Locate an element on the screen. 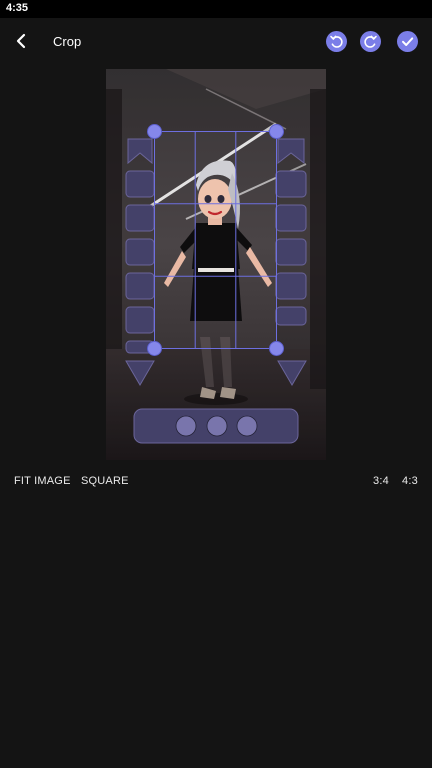  crop-ratio-options: FIT IMAGE SQUARE 3:4 4:3 is located at coordinates (216, 482).